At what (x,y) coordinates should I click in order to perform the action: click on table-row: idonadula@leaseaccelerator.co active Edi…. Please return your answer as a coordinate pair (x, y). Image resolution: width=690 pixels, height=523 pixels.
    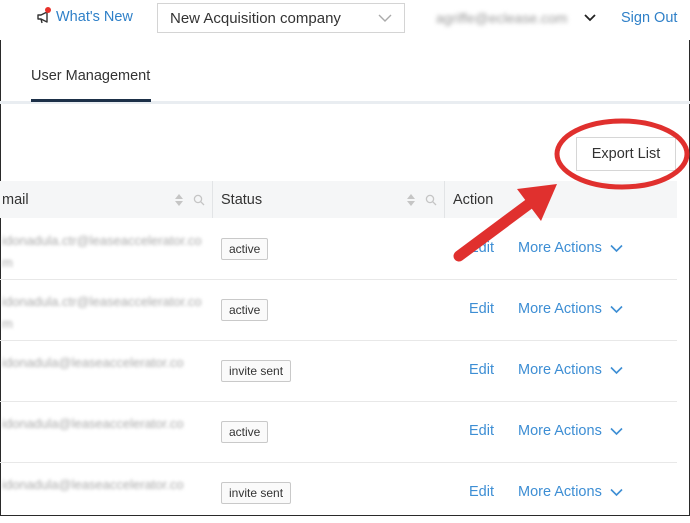
    Looking at the image, I should click on (338, 432).